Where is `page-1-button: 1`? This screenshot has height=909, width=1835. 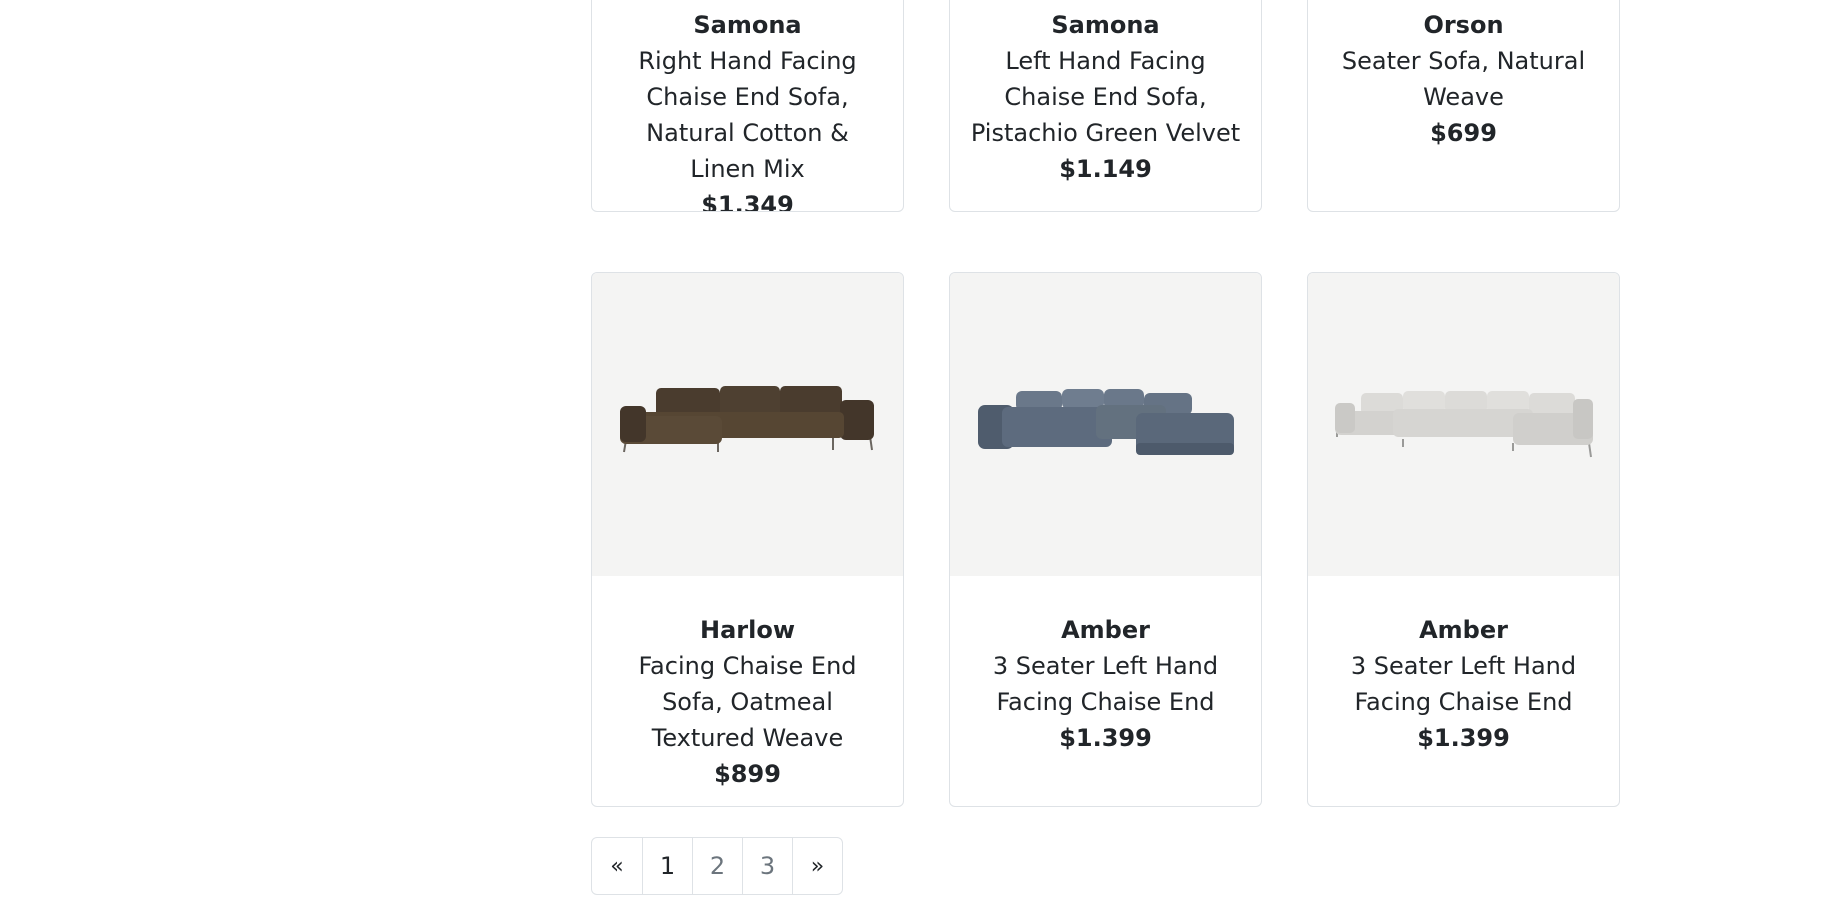
page-1-button: 1 is located at coordinates (667, 866).